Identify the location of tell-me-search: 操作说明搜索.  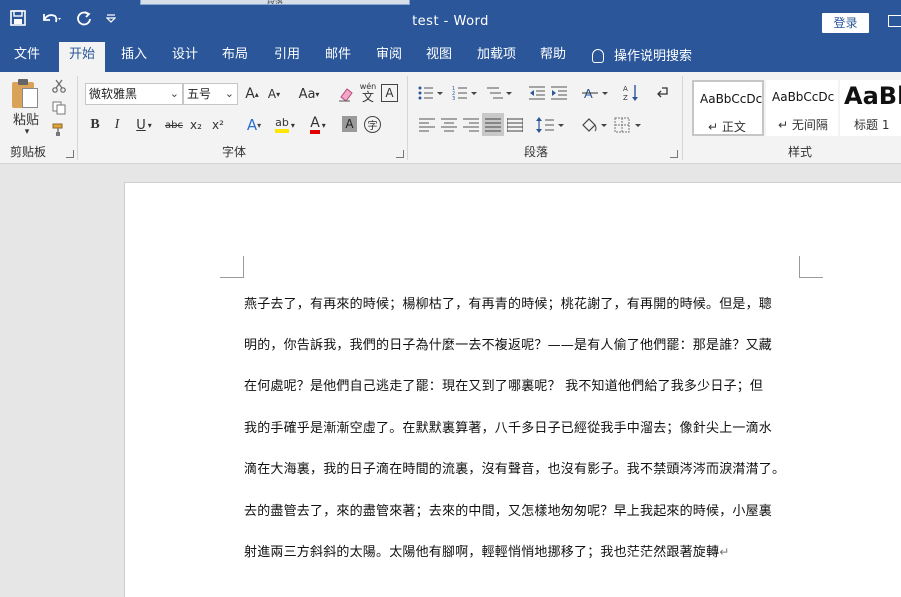
(642, 57).